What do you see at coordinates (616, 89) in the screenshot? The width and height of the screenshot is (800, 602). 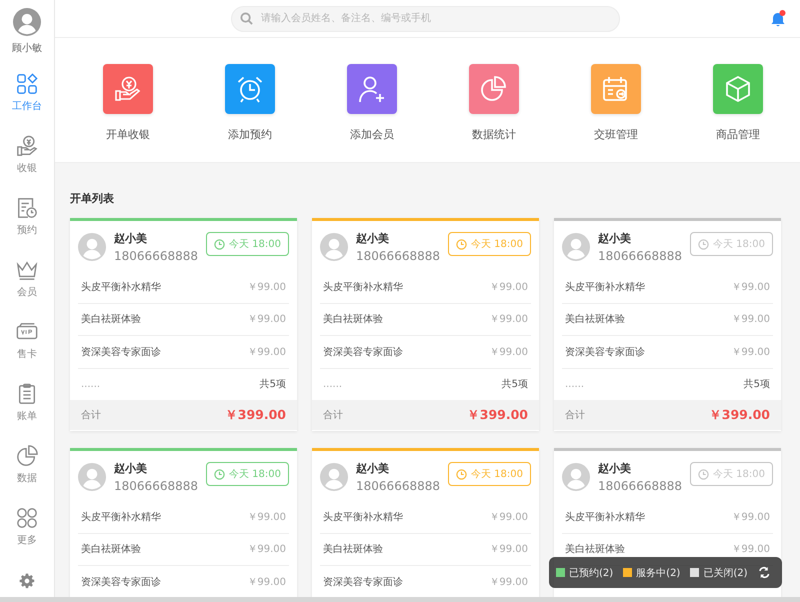 I see `calendar-icon` at bounding box center [616, 89].